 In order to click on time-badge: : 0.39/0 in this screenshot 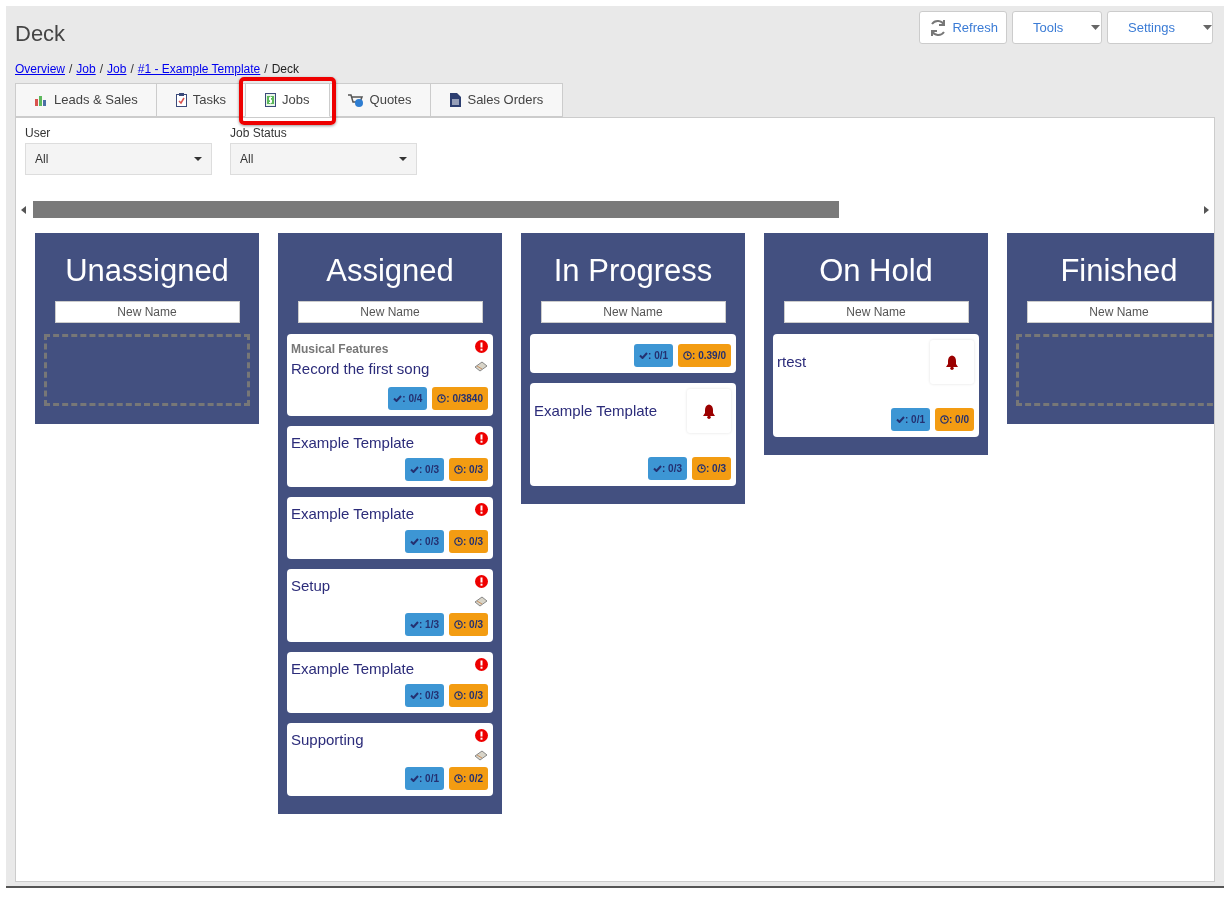, I will do `click(704, 355)`.